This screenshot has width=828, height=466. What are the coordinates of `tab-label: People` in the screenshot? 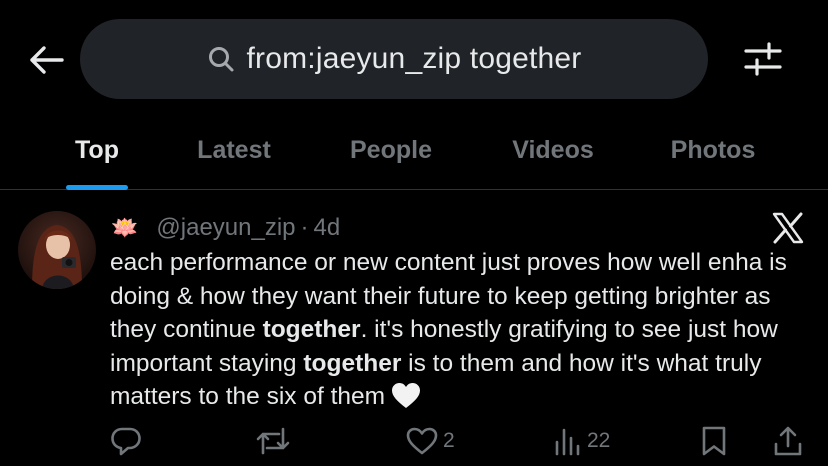 It's located at (391, 149).